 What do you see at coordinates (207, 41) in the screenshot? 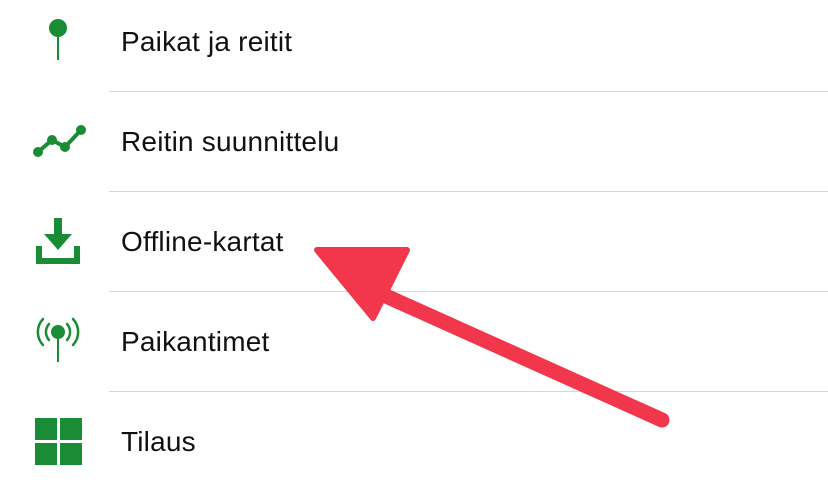
I see `menu-item-label: Paikat ja reitit` at bounding box center [207, 41].